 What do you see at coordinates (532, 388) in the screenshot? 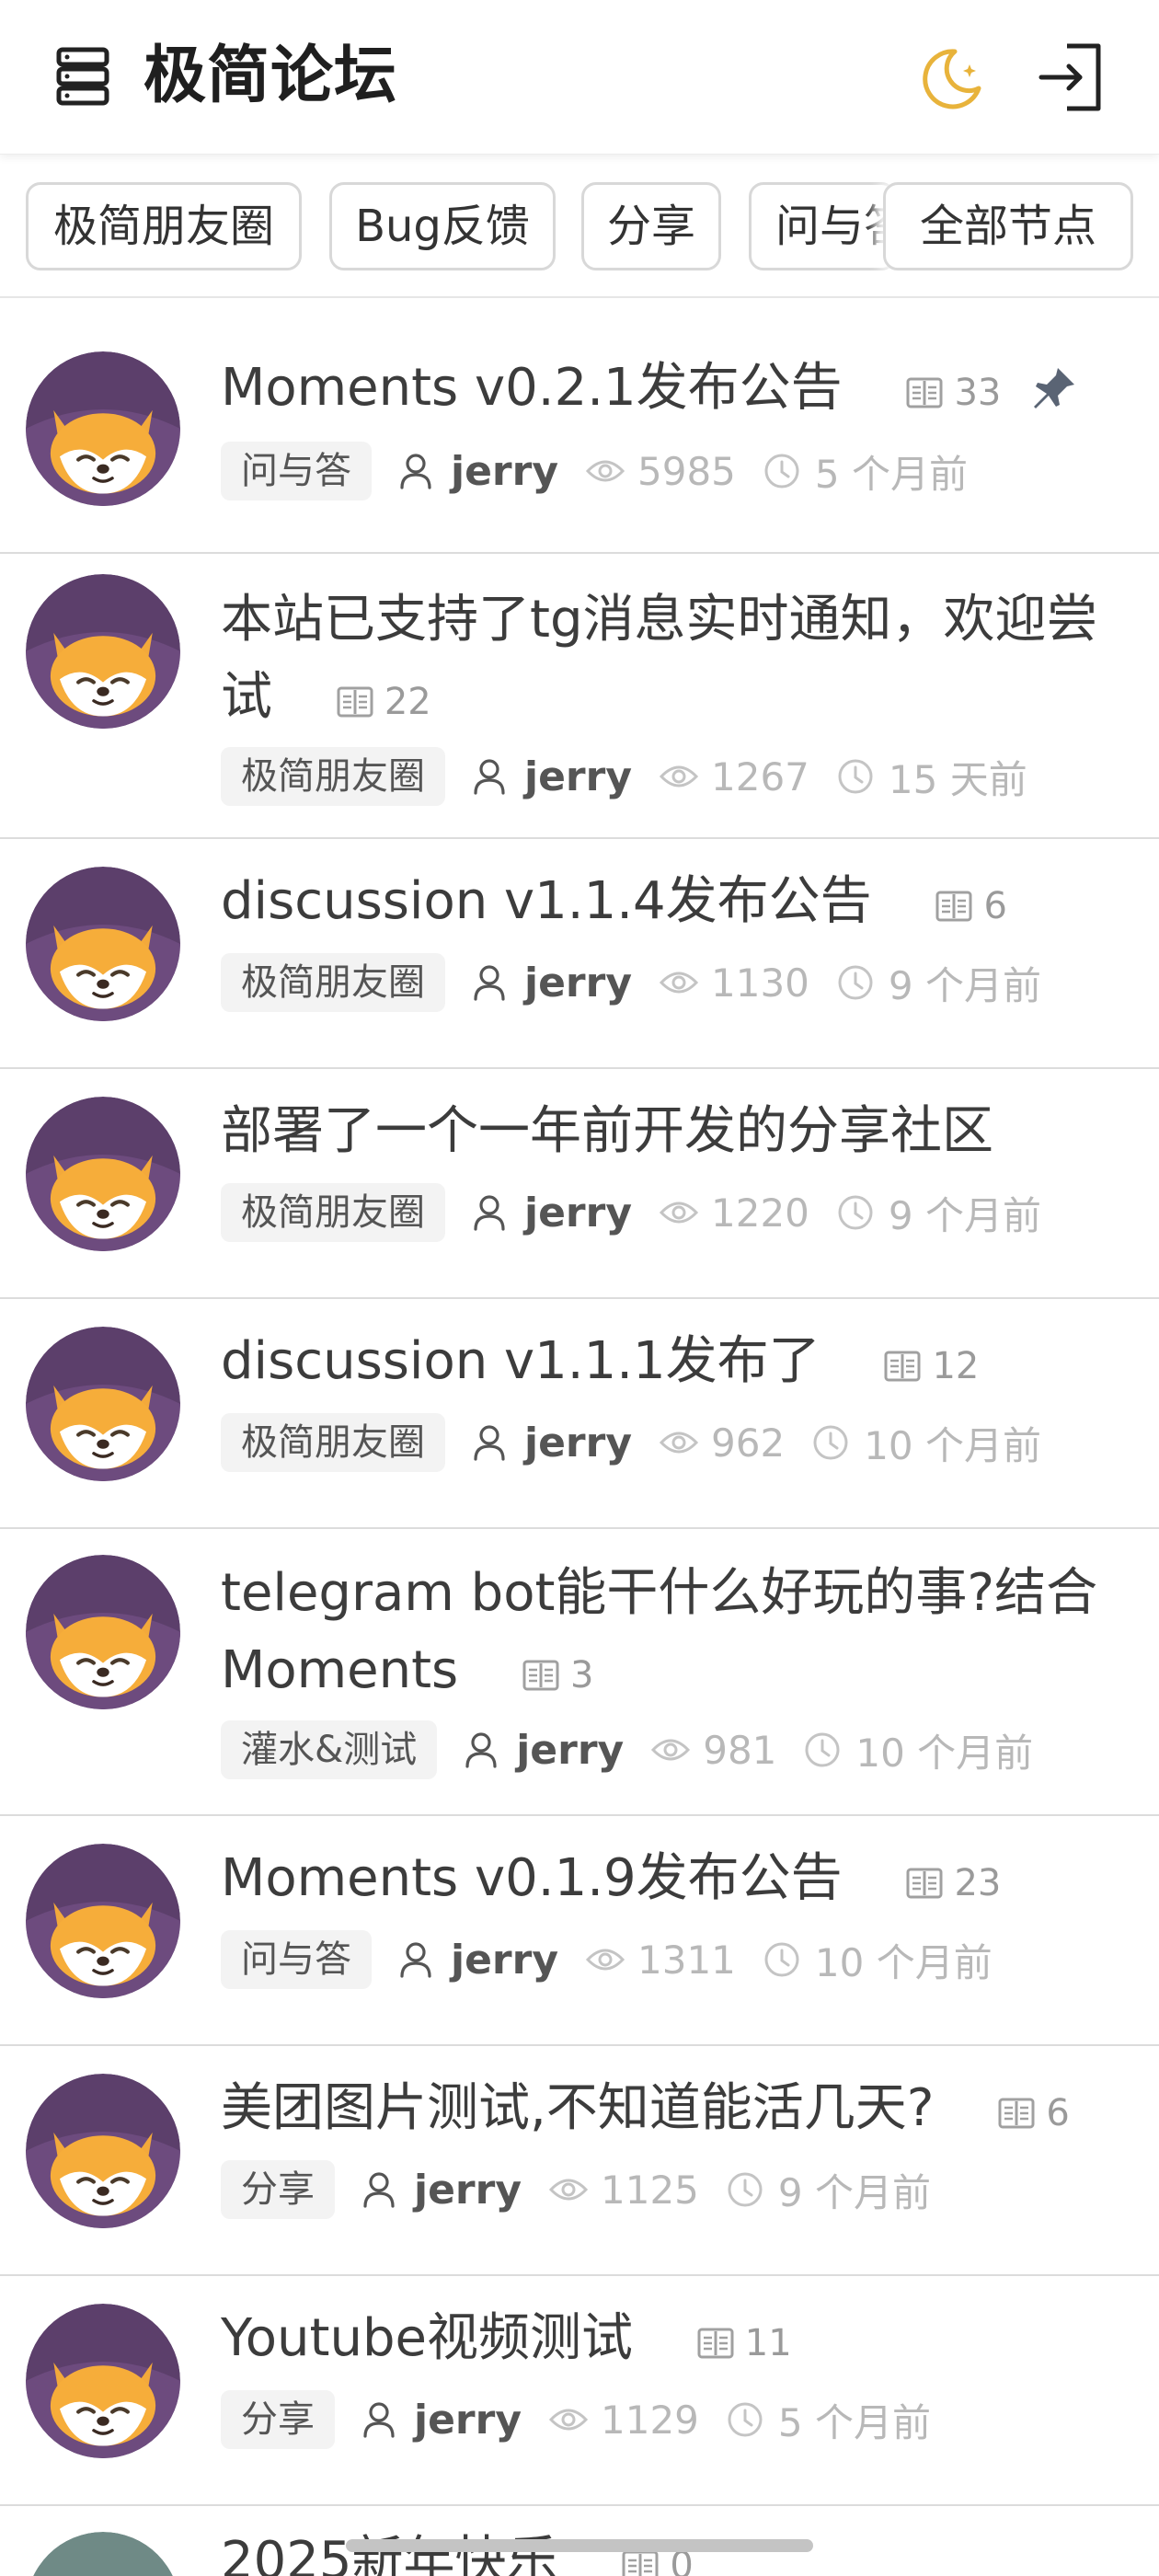
I see `topic-title: Moments v0.2.1发布公告` at bounding box center [532, 388].